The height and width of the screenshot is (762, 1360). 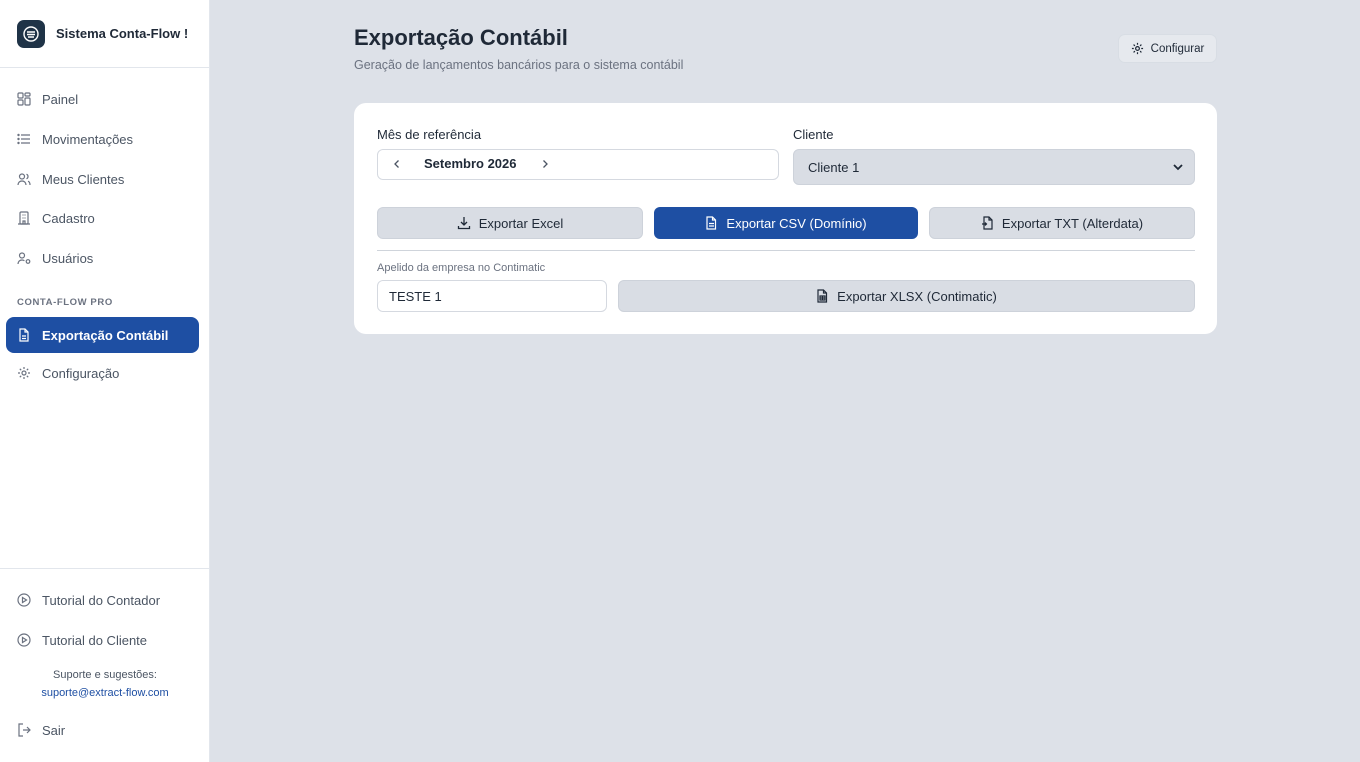 What do you see at coordinates (24, 99) in the screenshot?
I see `dashboard-icon` at bounding box center [24, 99].